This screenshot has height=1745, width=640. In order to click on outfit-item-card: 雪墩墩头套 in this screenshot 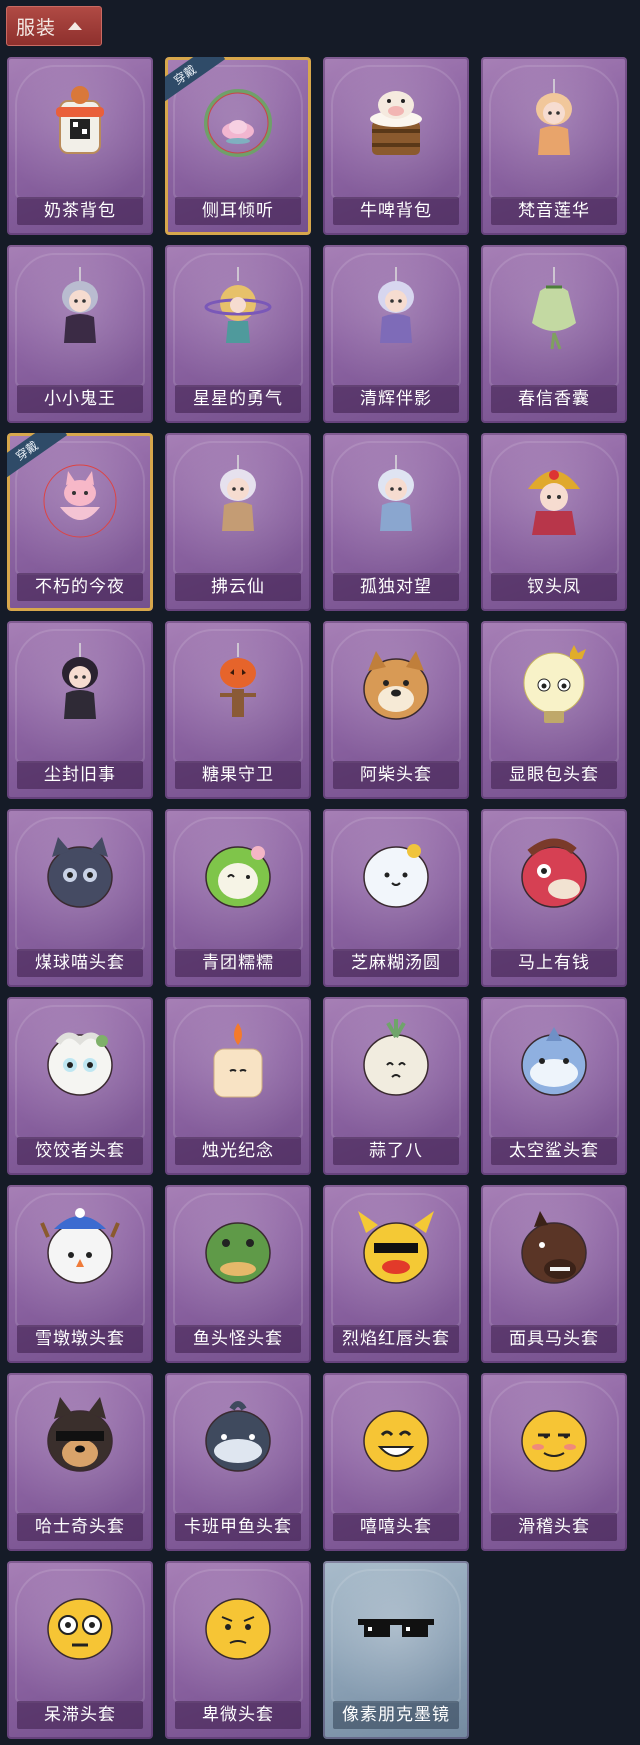, I will do `click(80, 1274)`.